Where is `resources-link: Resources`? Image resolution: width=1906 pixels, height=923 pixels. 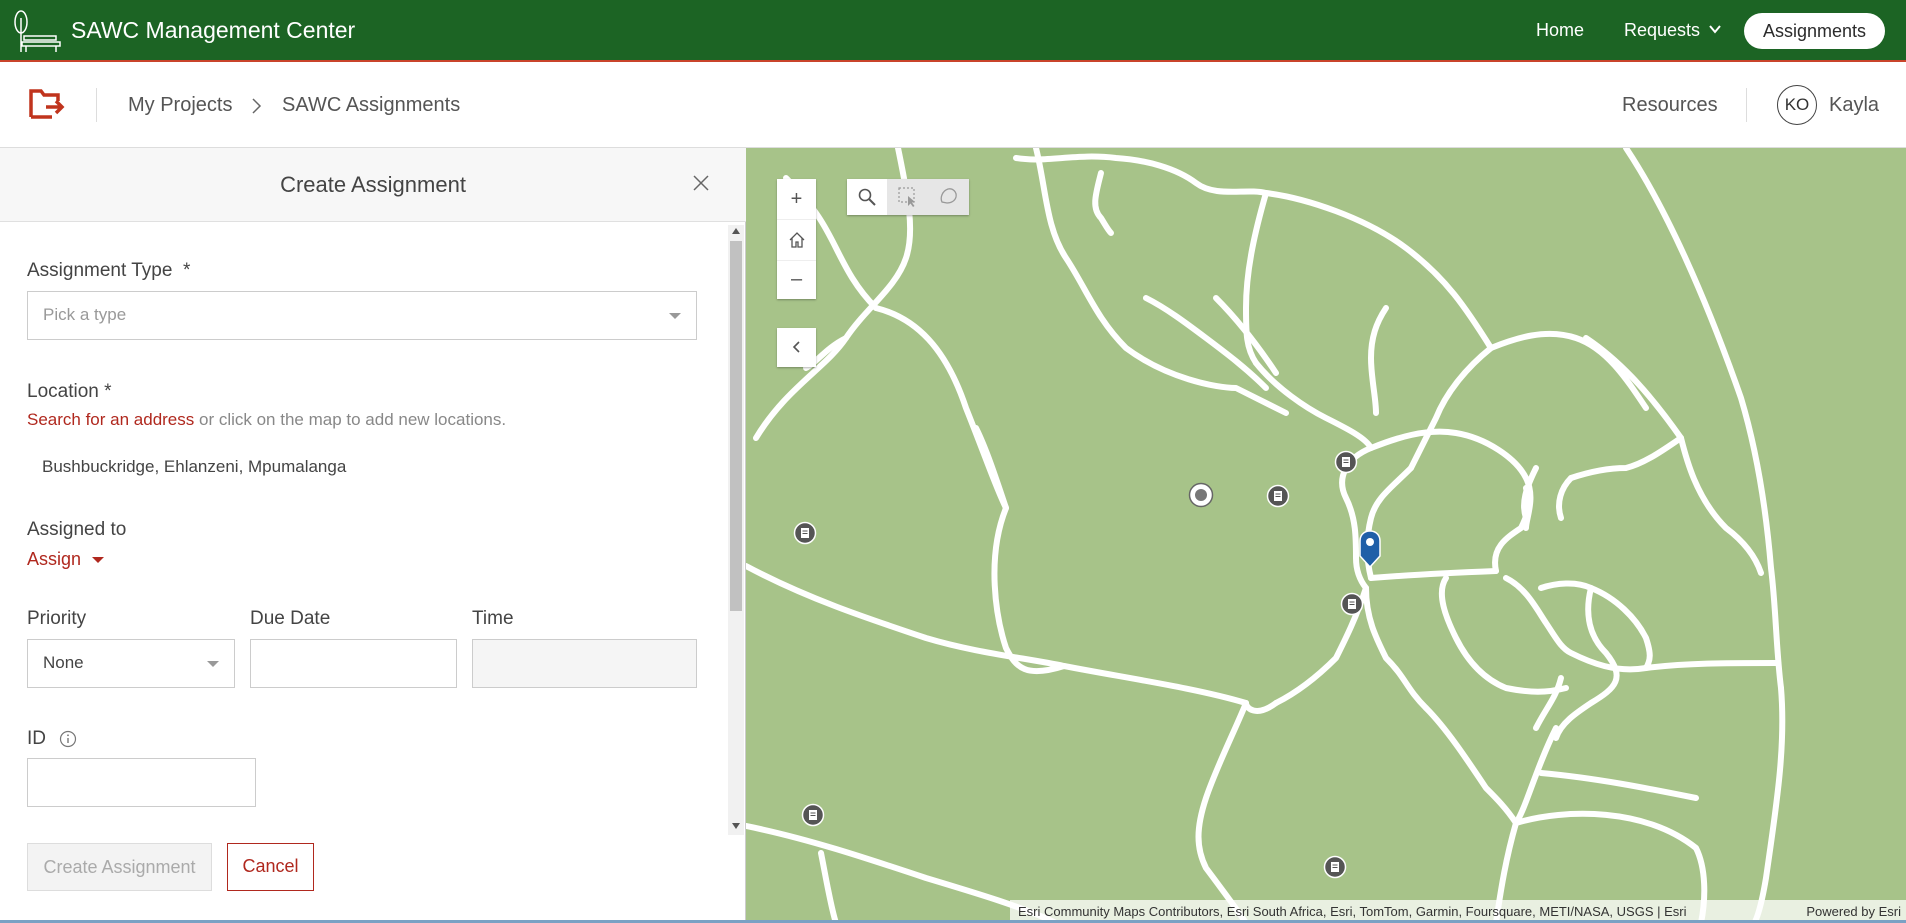 resources-link: Resources is located at coordinates (1670, 105).